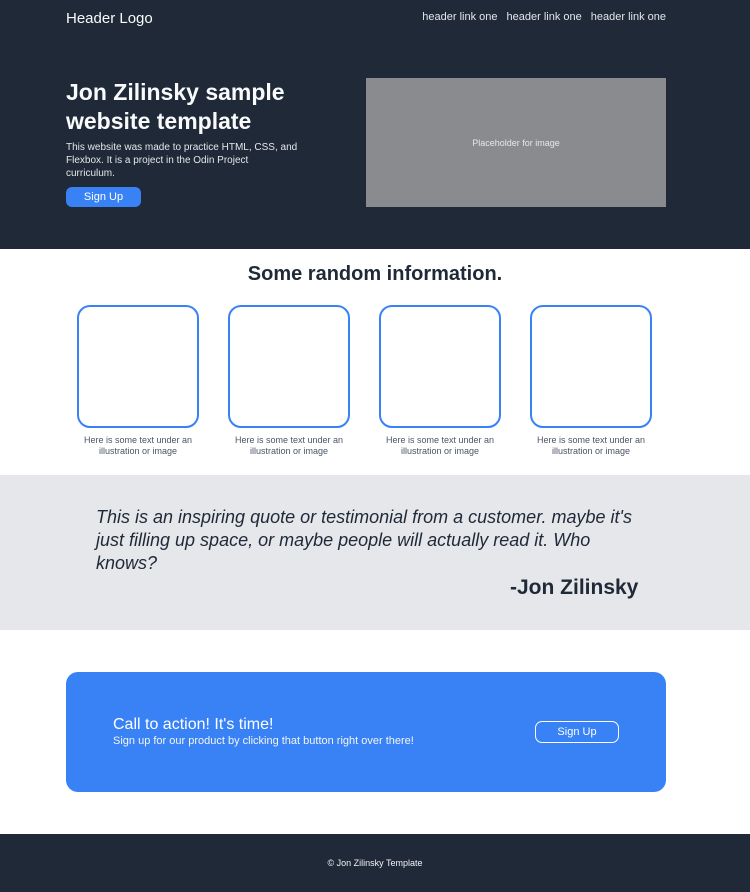 This screenshot has width=750, height=892. What do you see at coordinates (103, 197) in the screenshot?
I see `hero-signup-button: Sign Up` at bounding box center [103, 197].